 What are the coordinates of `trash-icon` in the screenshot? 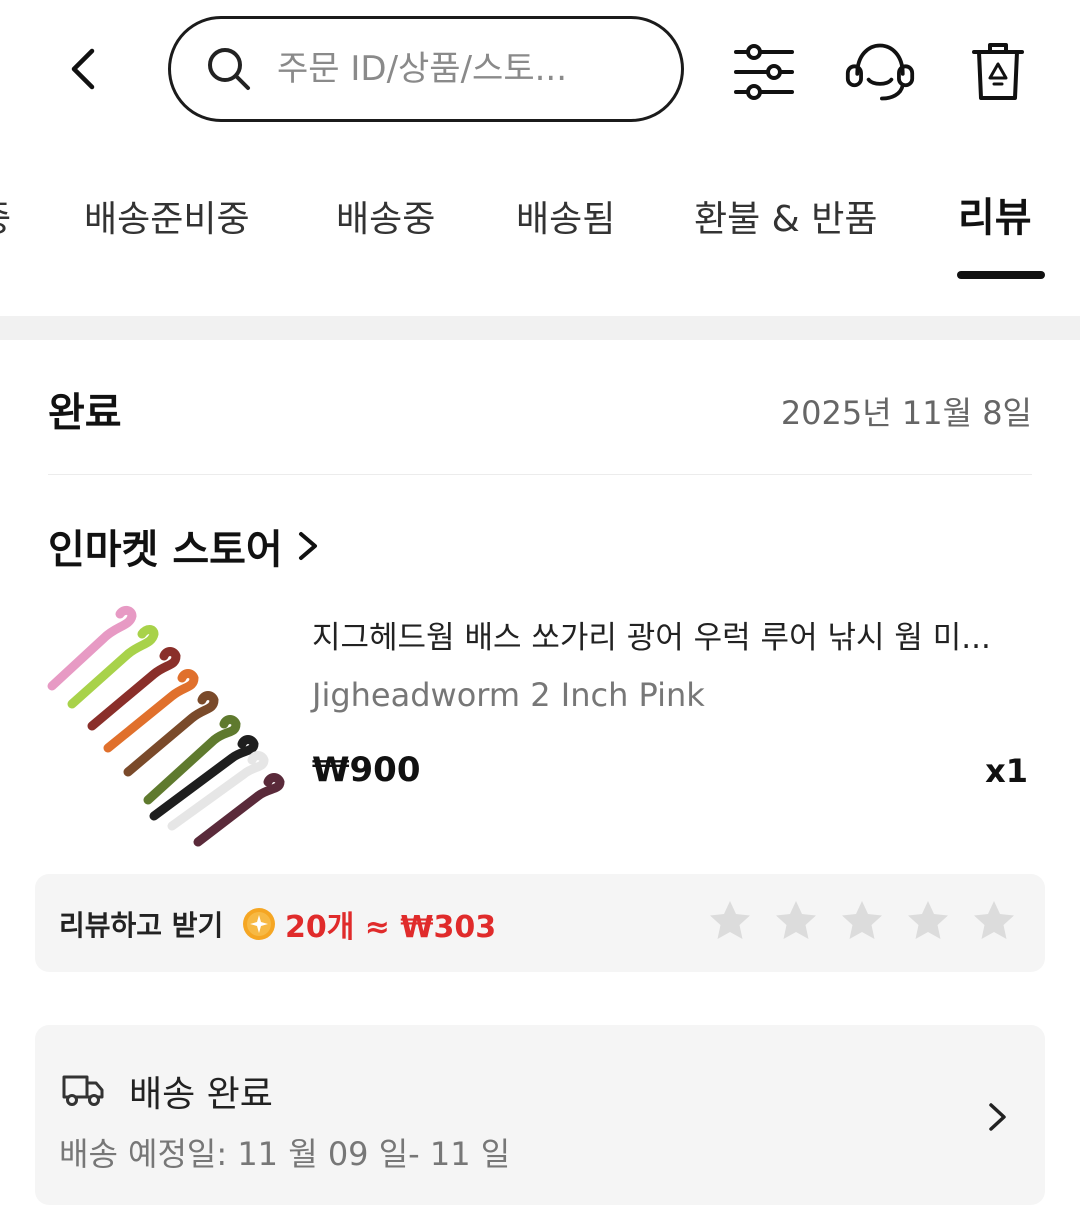 It's located at (998, 71).